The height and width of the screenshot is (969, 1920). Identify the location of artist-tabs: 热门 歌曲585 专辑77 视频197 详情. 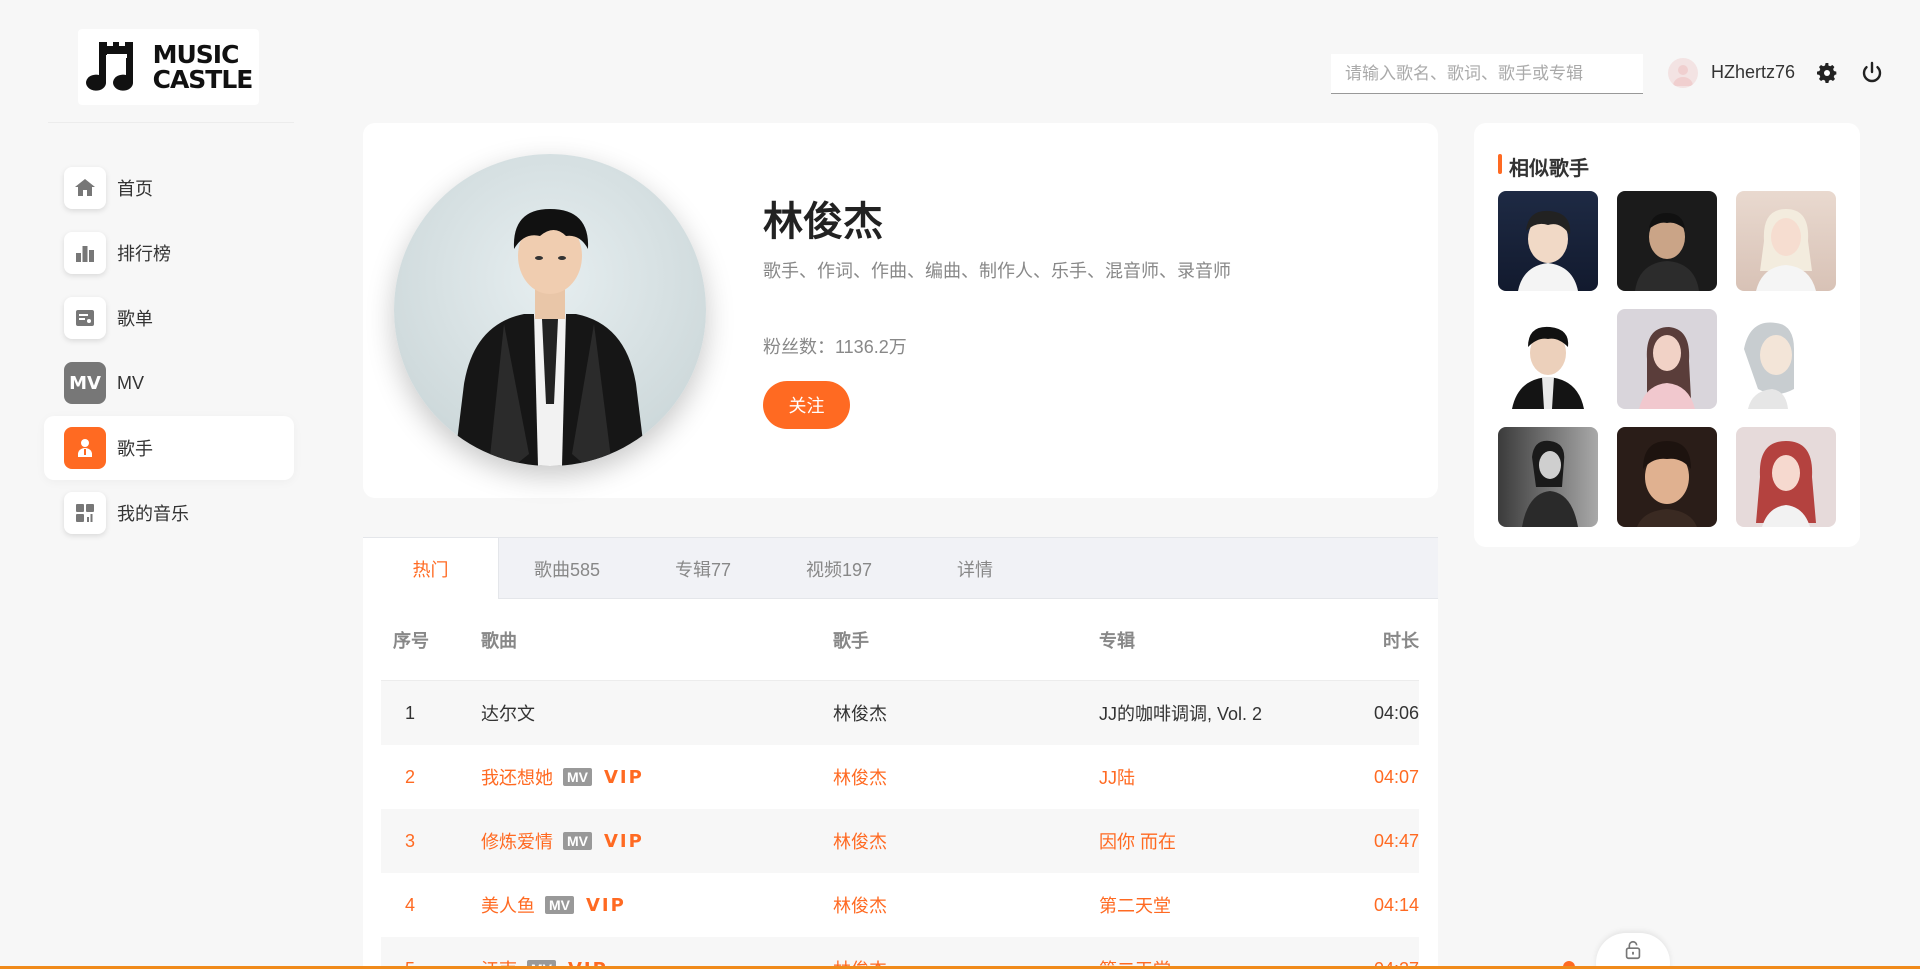
(900, 568).